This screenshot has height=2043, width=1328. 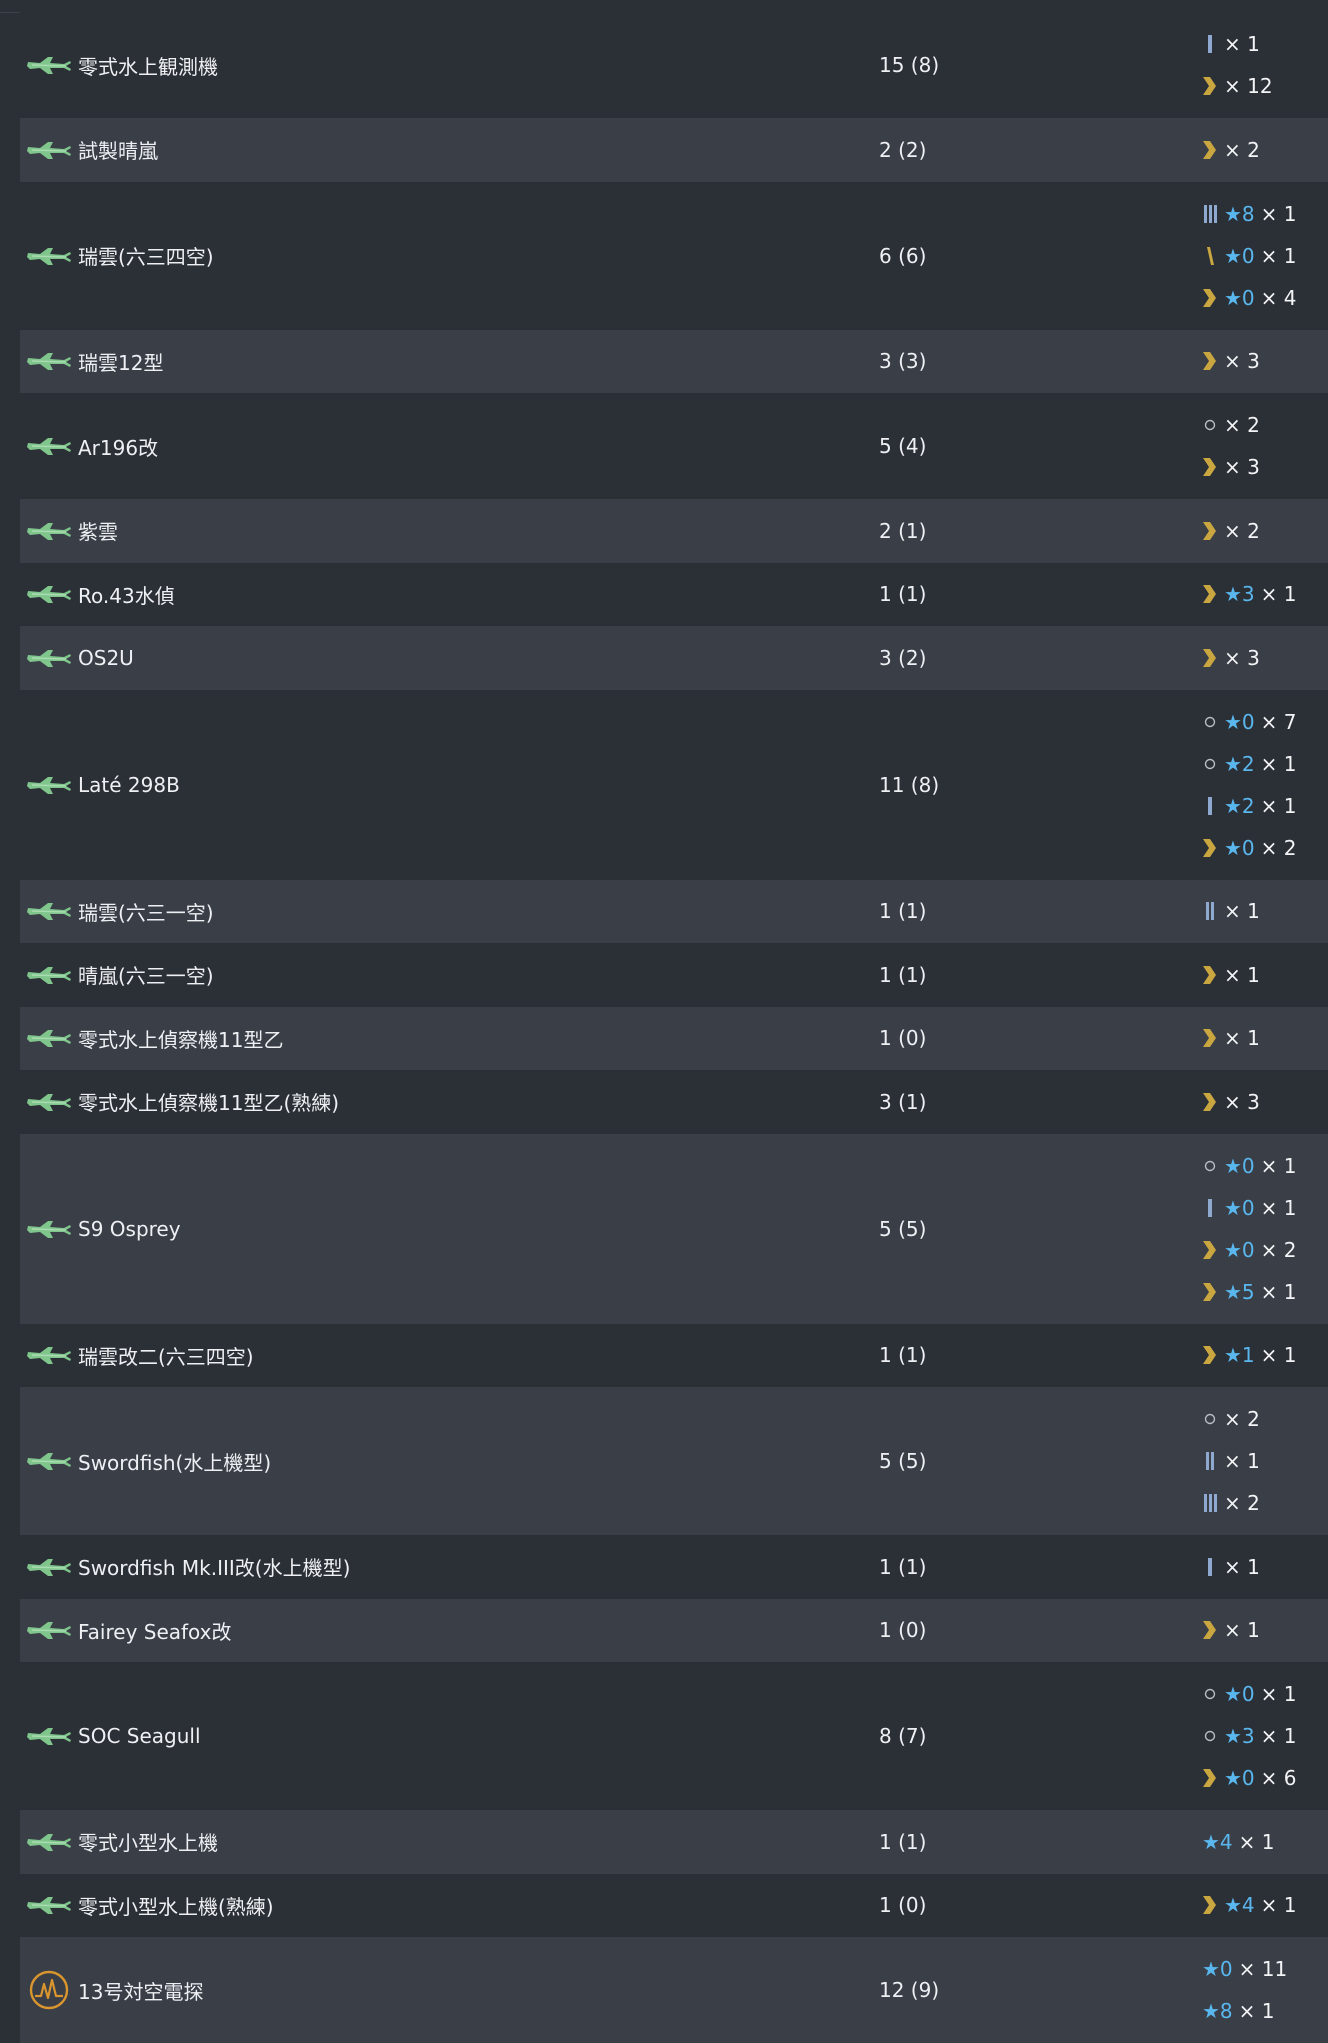 I want to click on circle-rank-icon, so click(x=1211, y=1736).